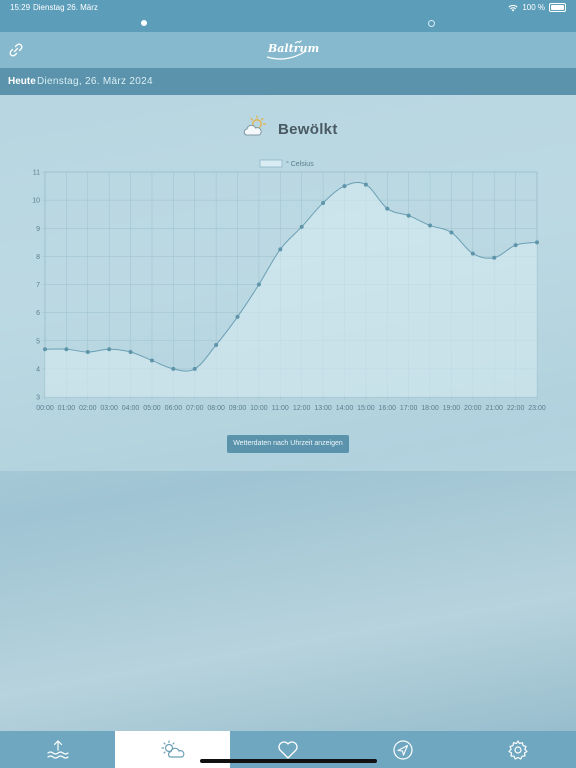 The image size is (576, 768). I want to click on x-tick-label: 15:00, so click(366, 408).